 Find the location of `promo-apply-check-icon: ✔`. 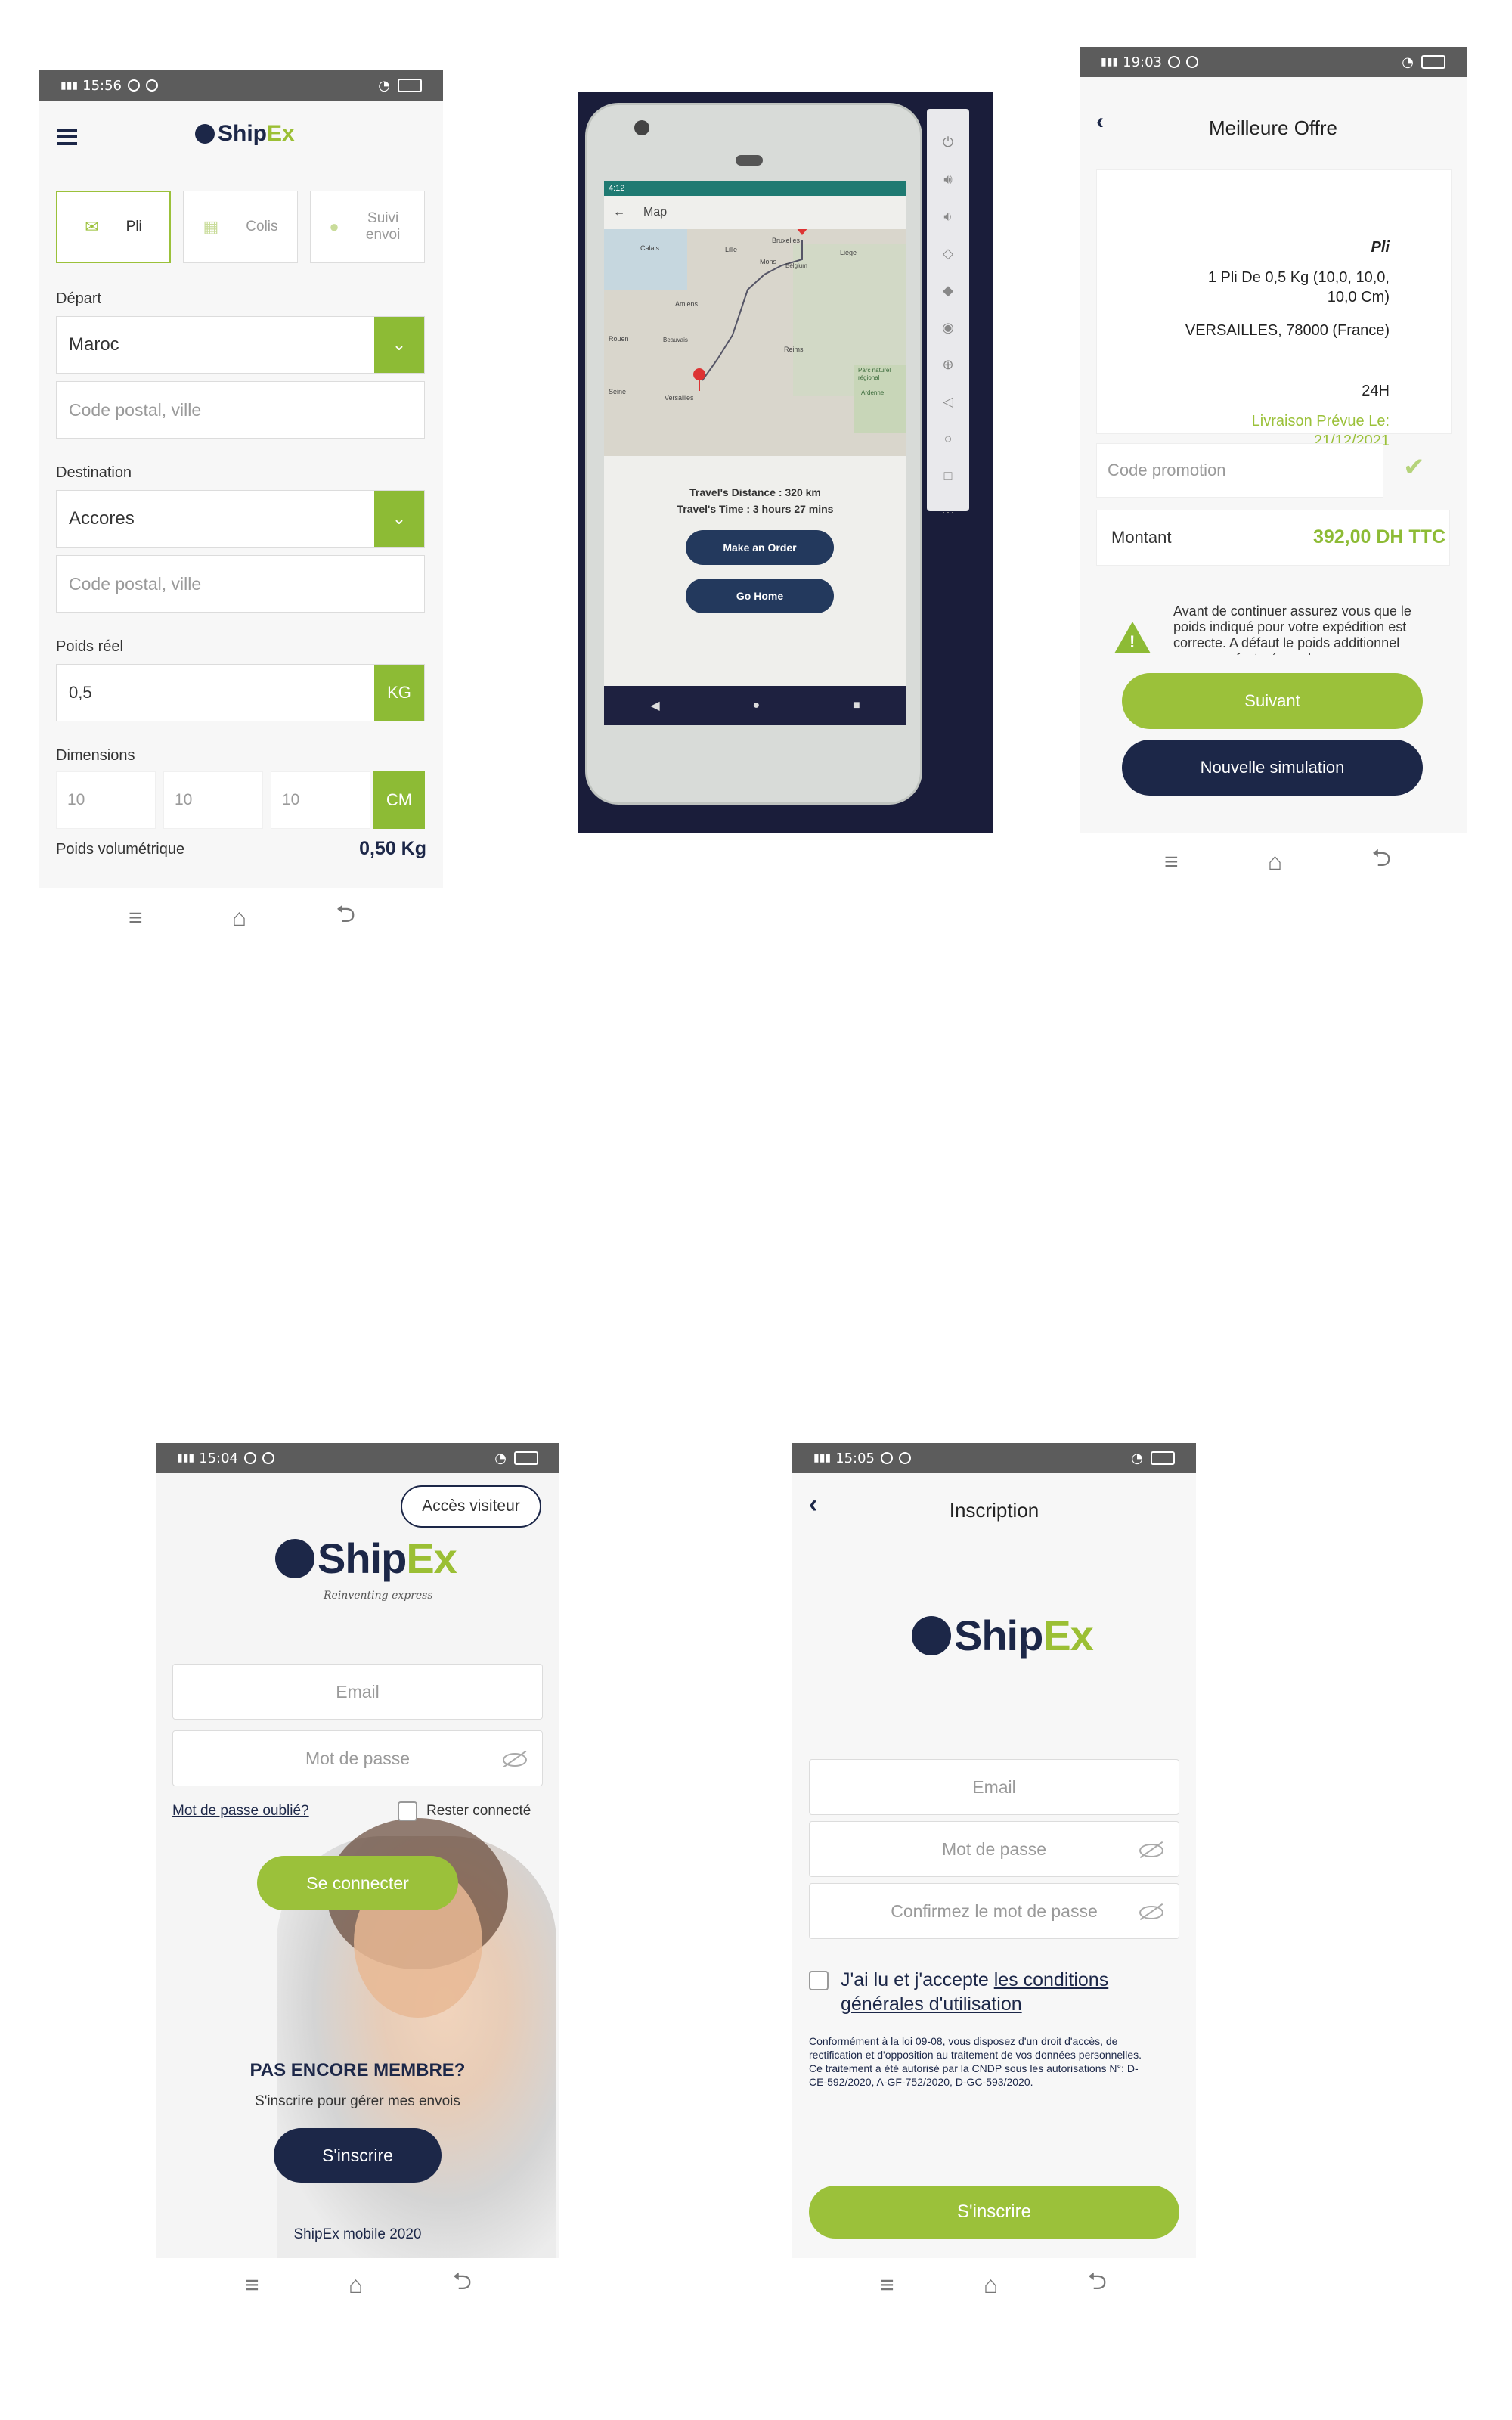

promo-apply-check-icon: ✔ is located at coordinates (1414, 467).